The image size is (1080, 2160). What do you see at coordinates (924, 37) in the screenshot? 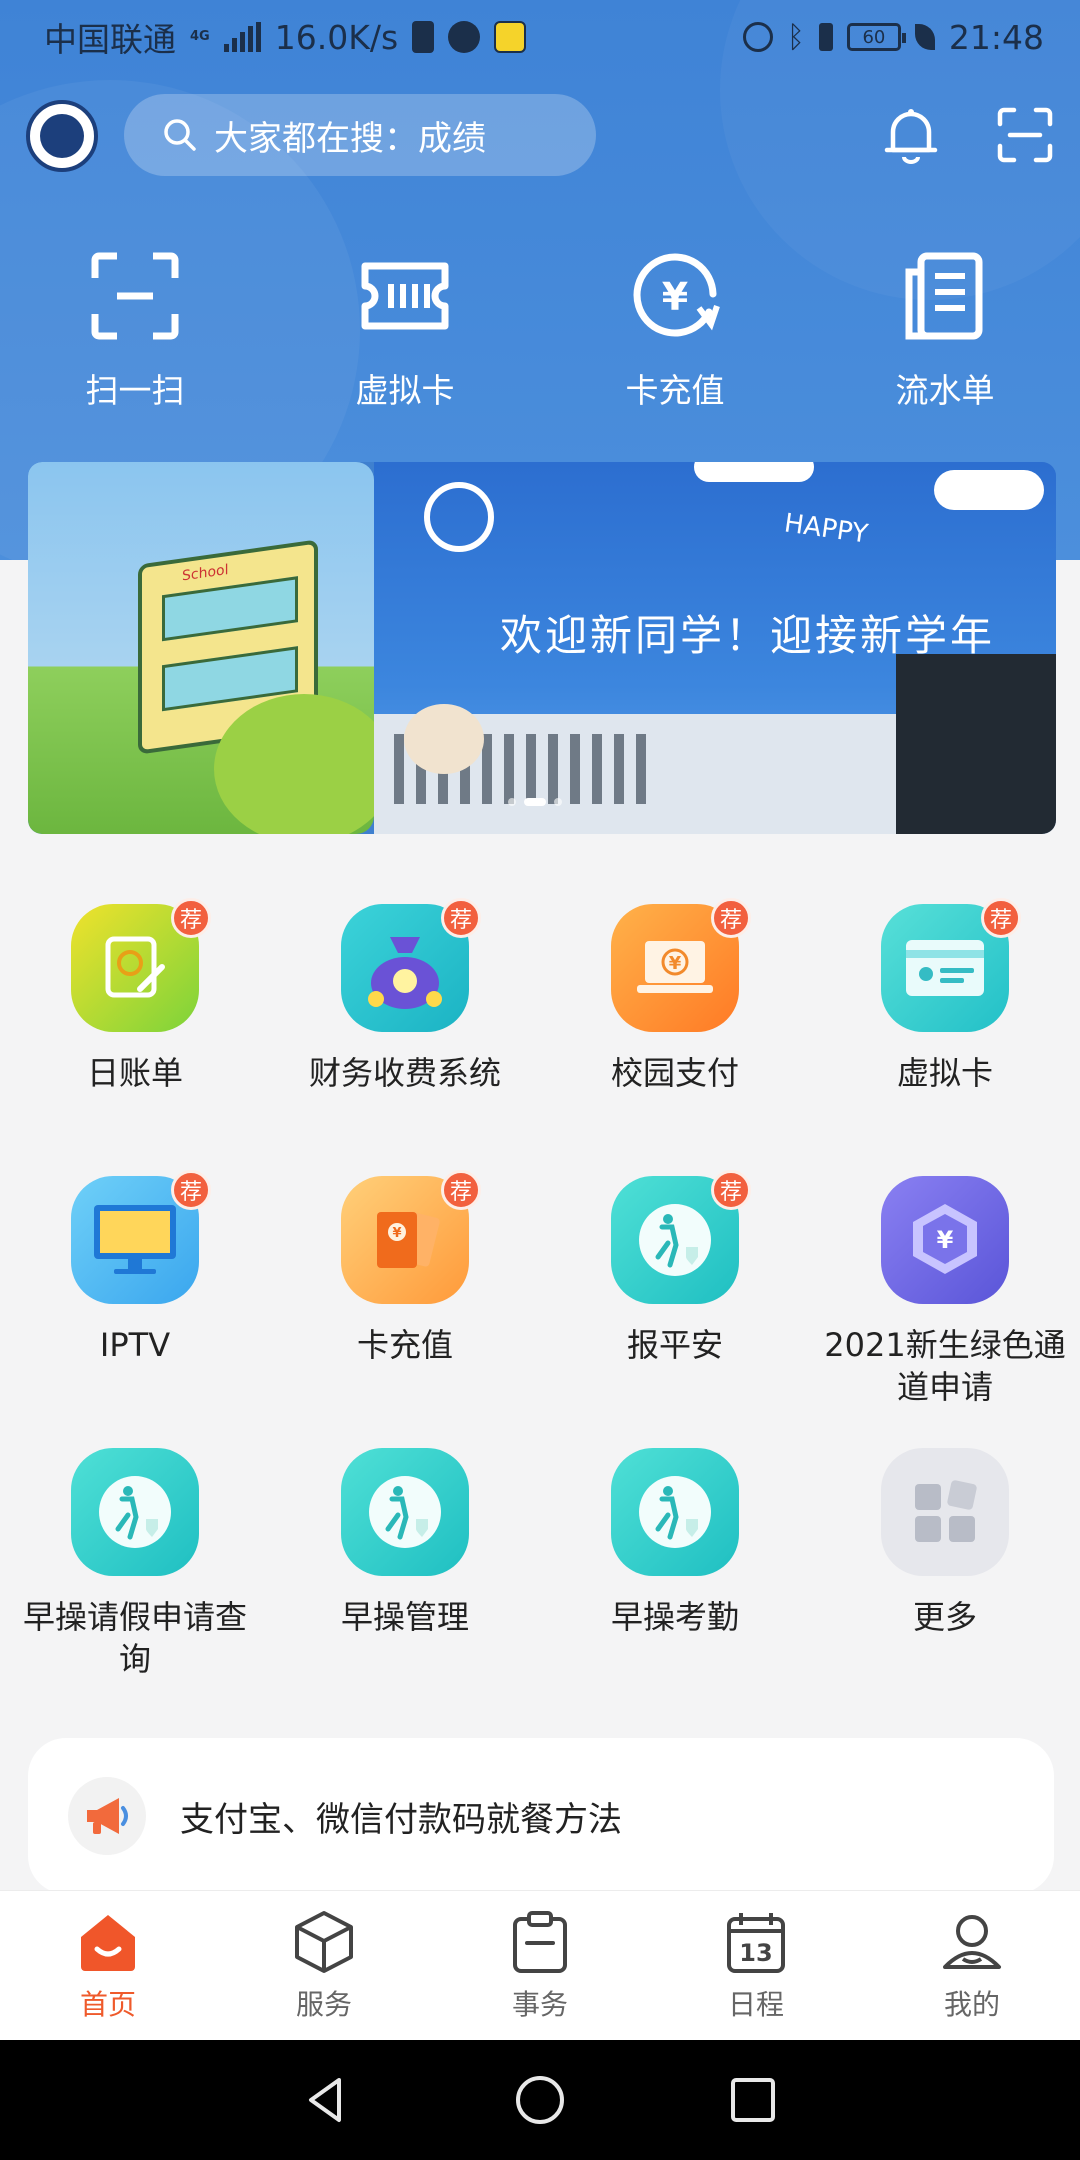
I see `leaf-icon` at bounding box center [924, 37].